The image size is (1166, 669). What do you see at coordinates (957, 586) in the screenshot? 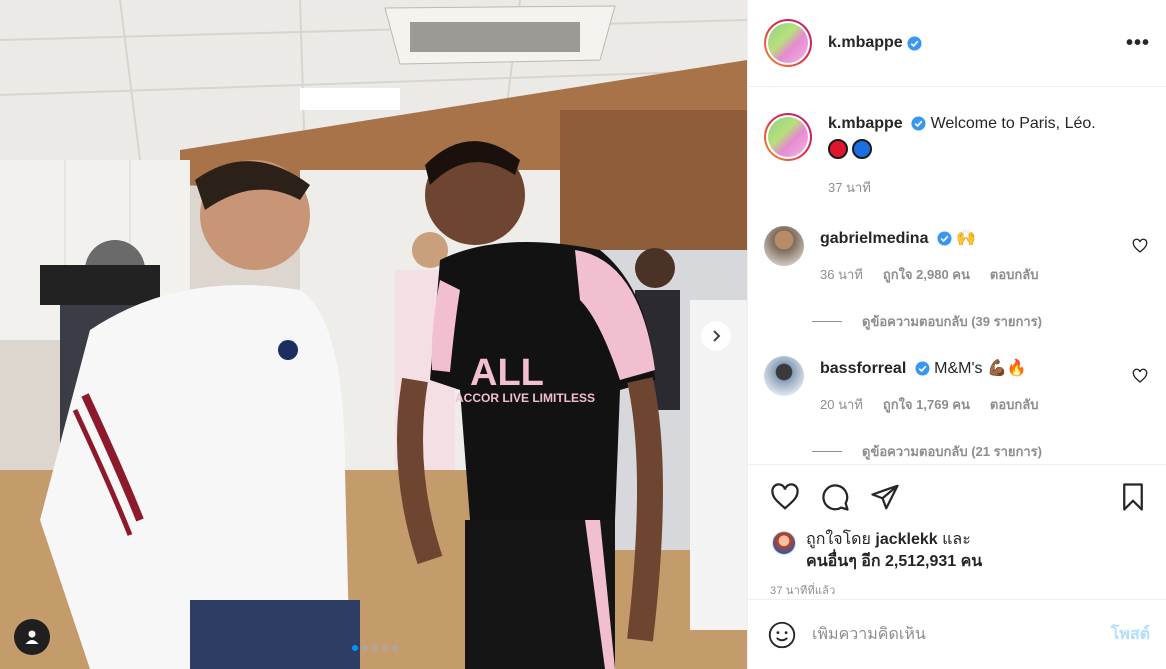
I see `post-timestamp: 37 นาทีที่แล้ว` at bounding box center [957, 586].